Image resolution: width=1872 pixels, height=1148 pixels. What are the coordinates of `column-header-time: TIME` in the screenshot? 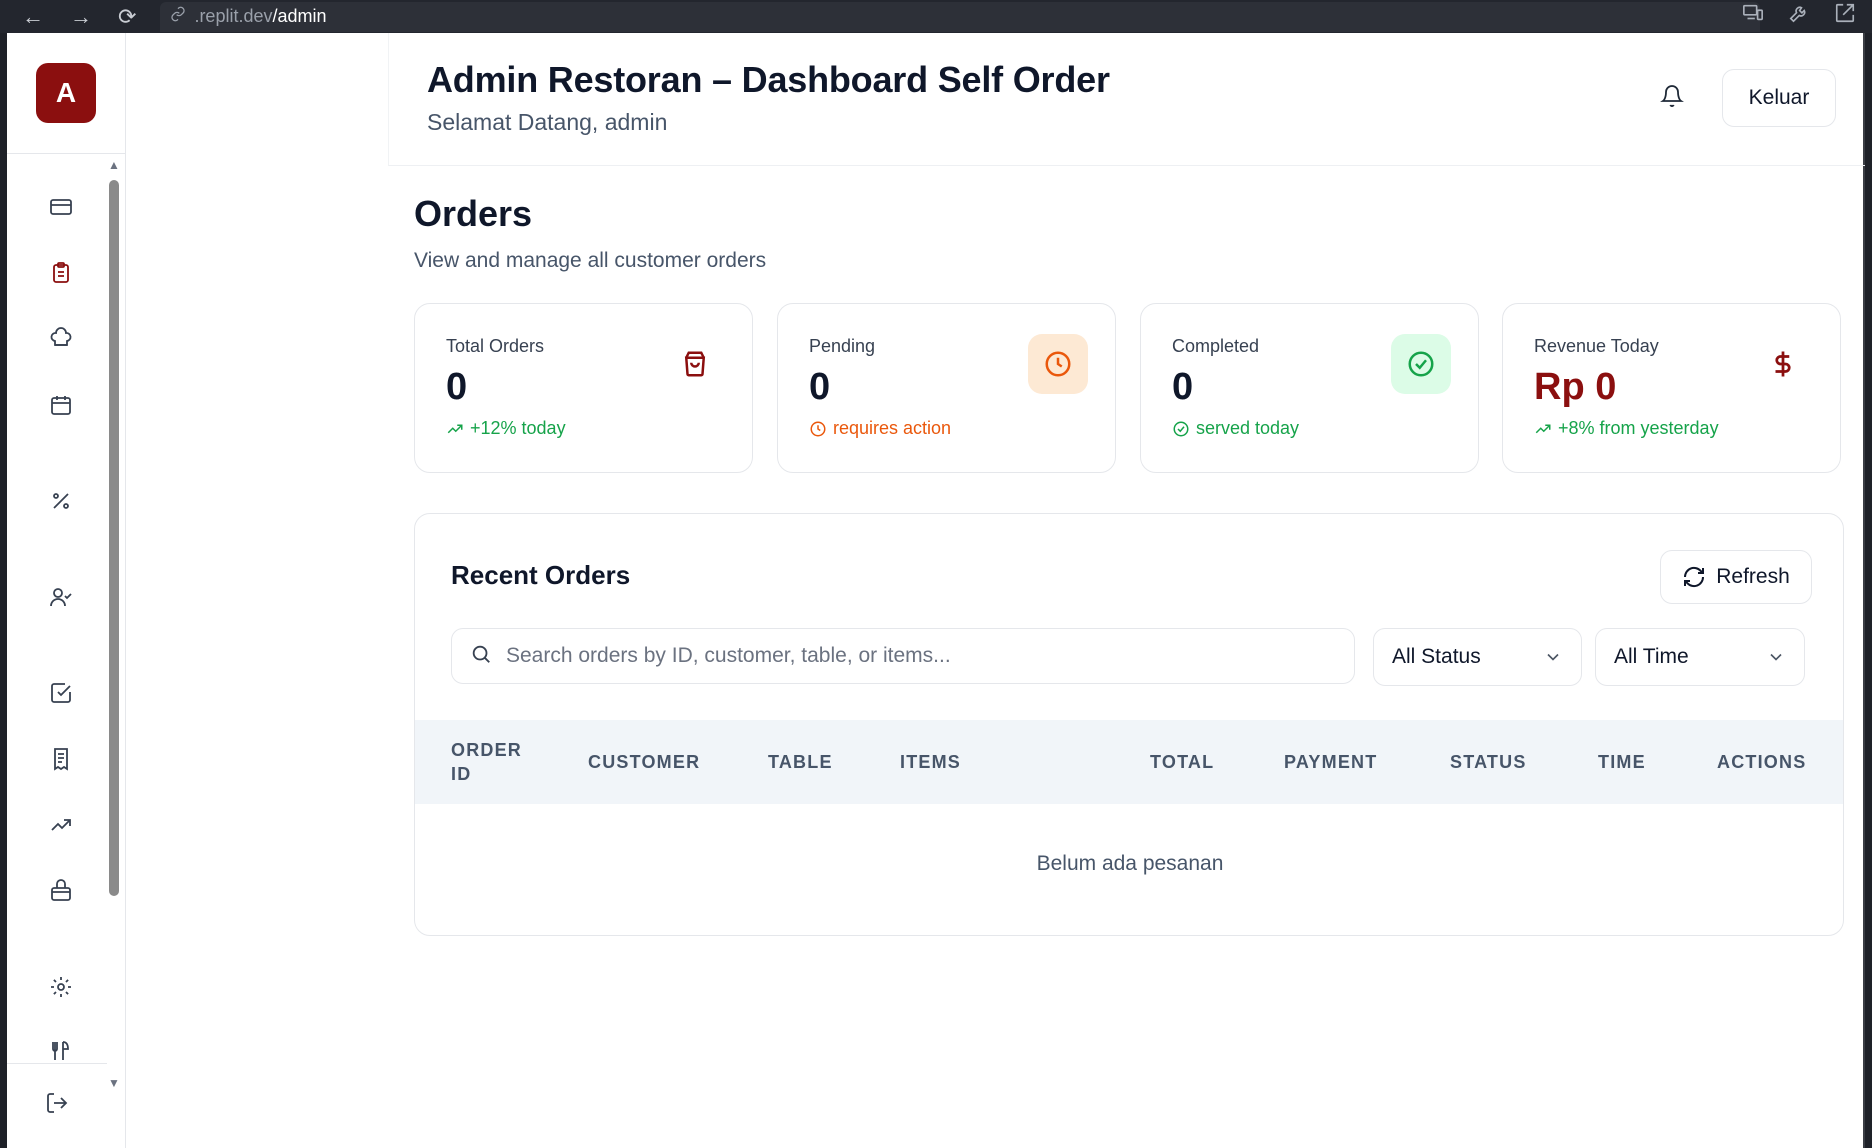 It's located at (1622, 762).